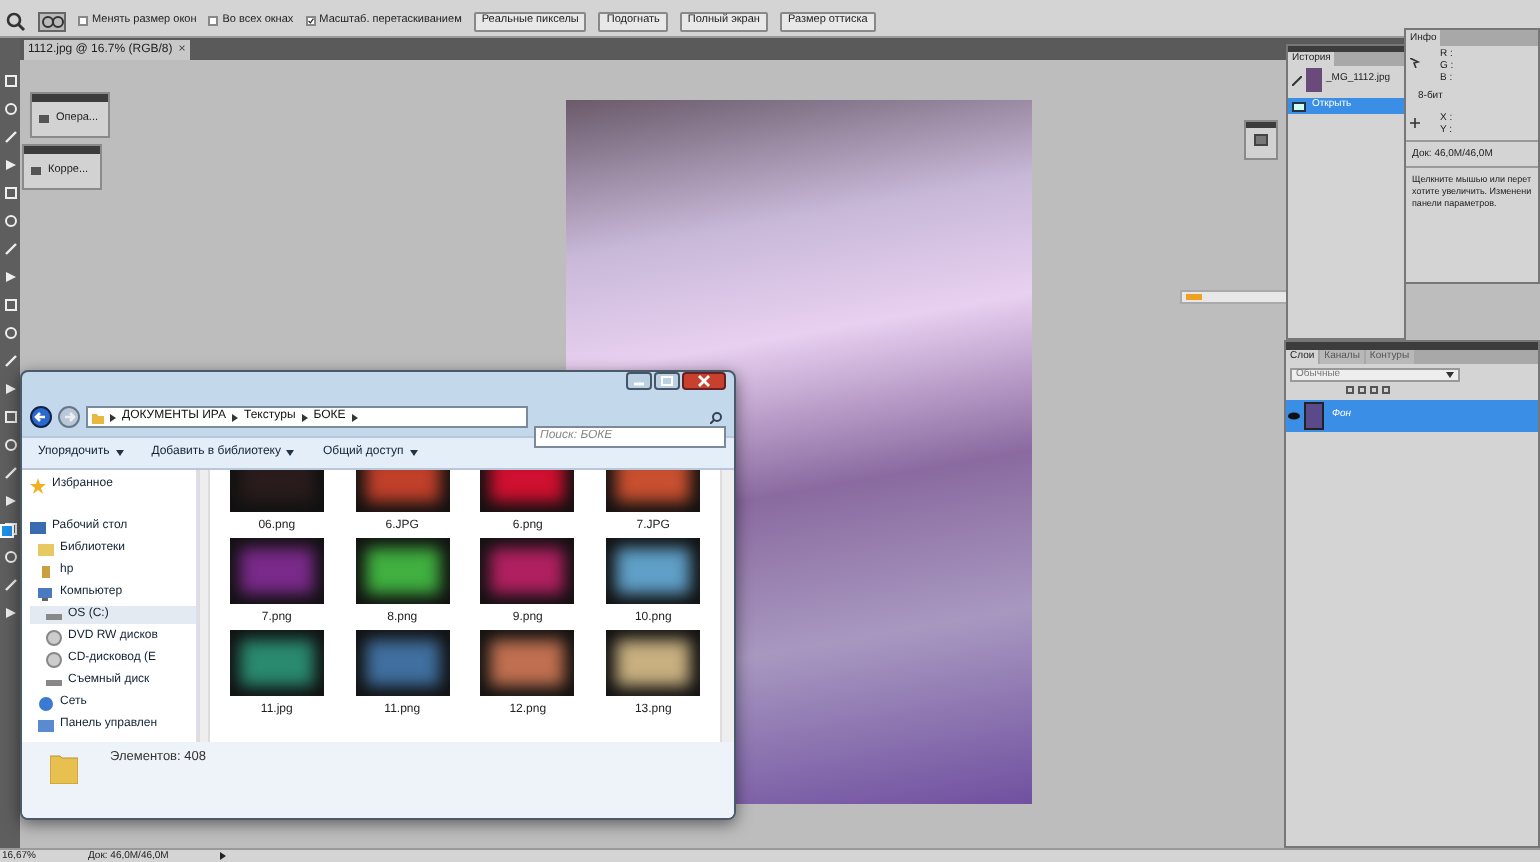 Image resolution: width=1540 pixels, height=862 pixels. Describe the element at coordinates (69, 417) in the screenshot. I see `forward-arrow-icon` at that location.